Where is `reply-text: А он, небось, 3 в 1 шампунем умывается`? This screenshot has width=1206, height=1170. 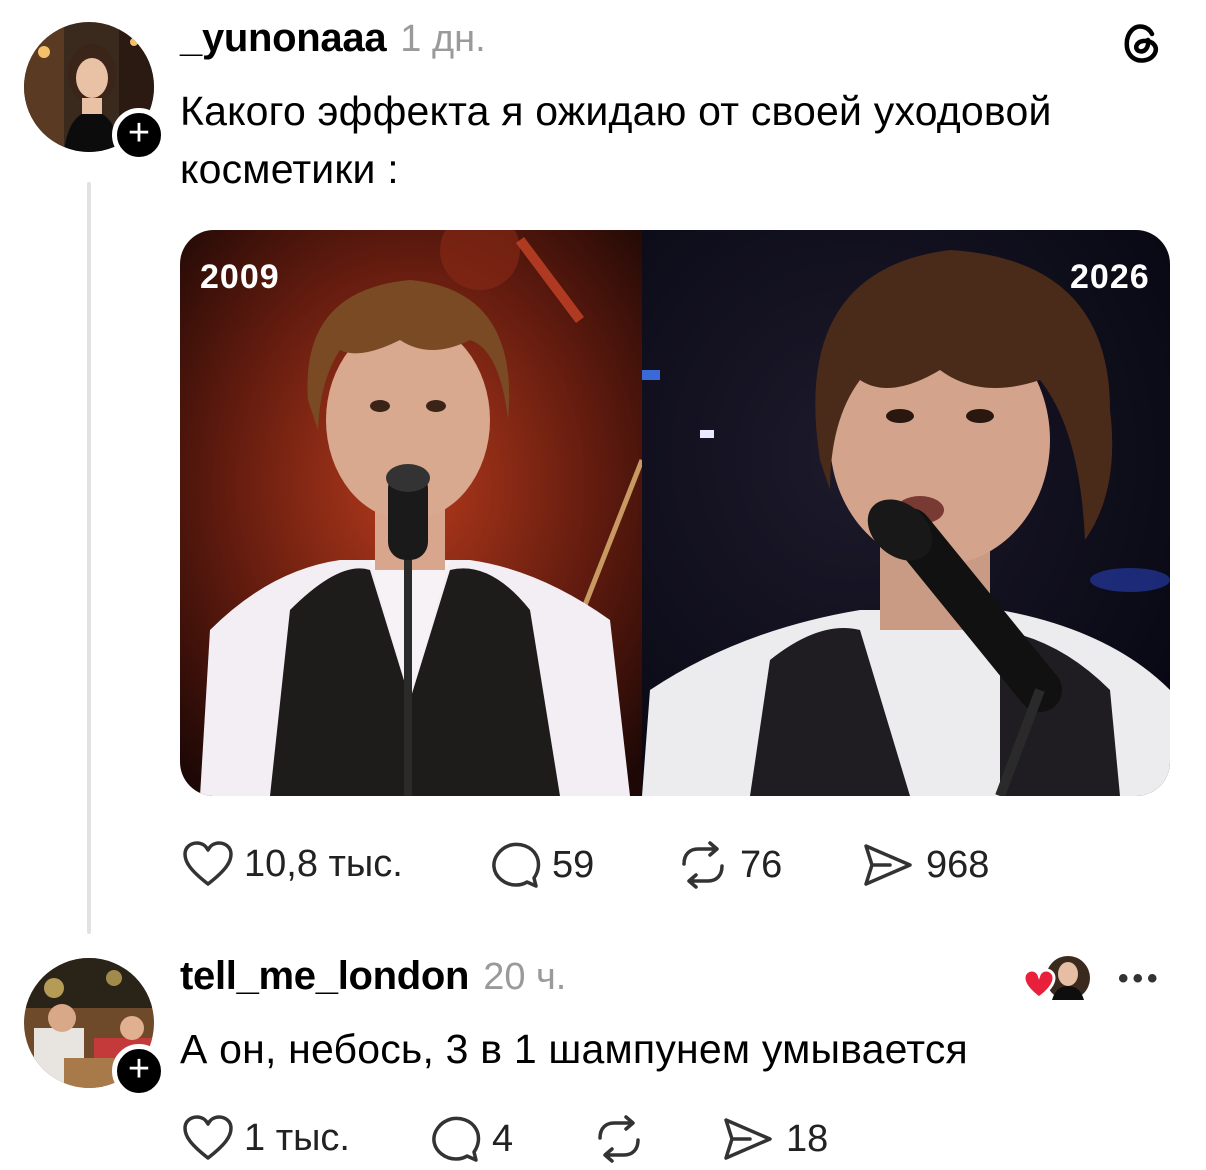 reply-text: А он, небось, 3 в 1 шампунем умывается is located at coordinates (574, 1049).